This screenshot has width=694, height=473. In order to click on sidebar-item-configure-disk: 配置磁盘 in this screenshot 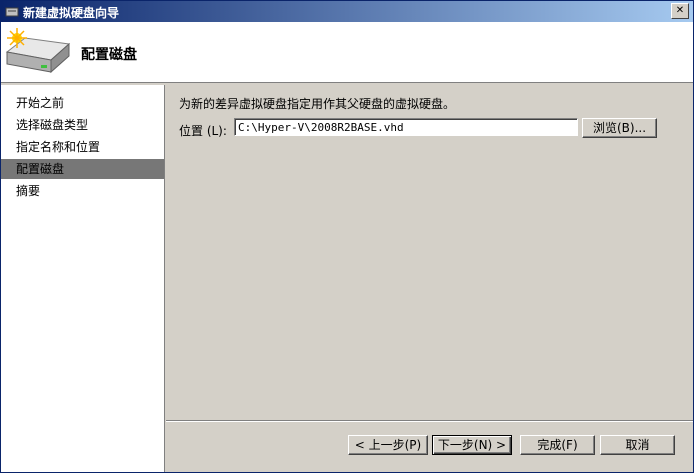, I will do `click(82, 169)`.